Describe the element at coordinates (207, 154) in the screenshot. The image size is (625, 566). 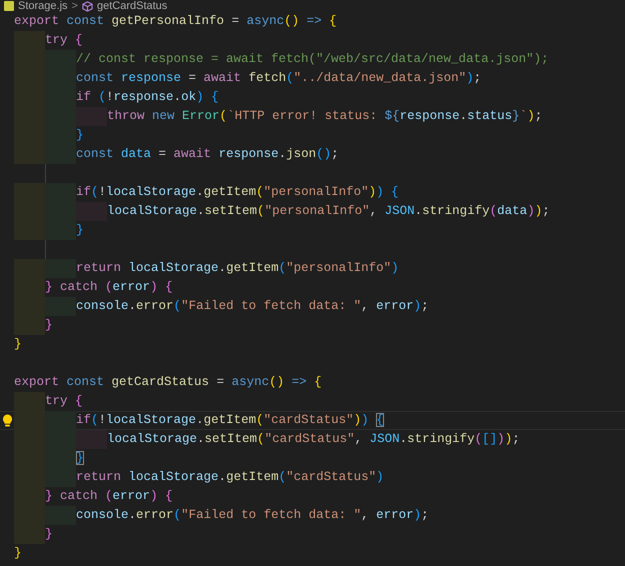
I see `code-line: const data = await response.json();` at that location.